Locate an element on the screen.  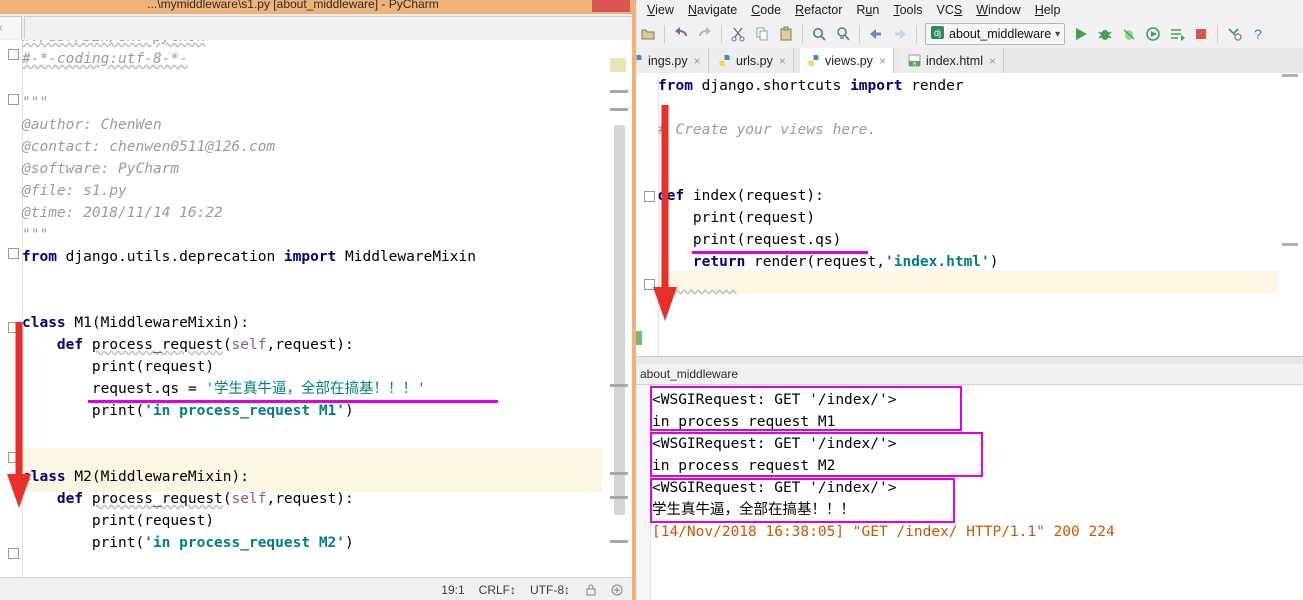
menu-help: Help is located at coordinates (1048, 10).